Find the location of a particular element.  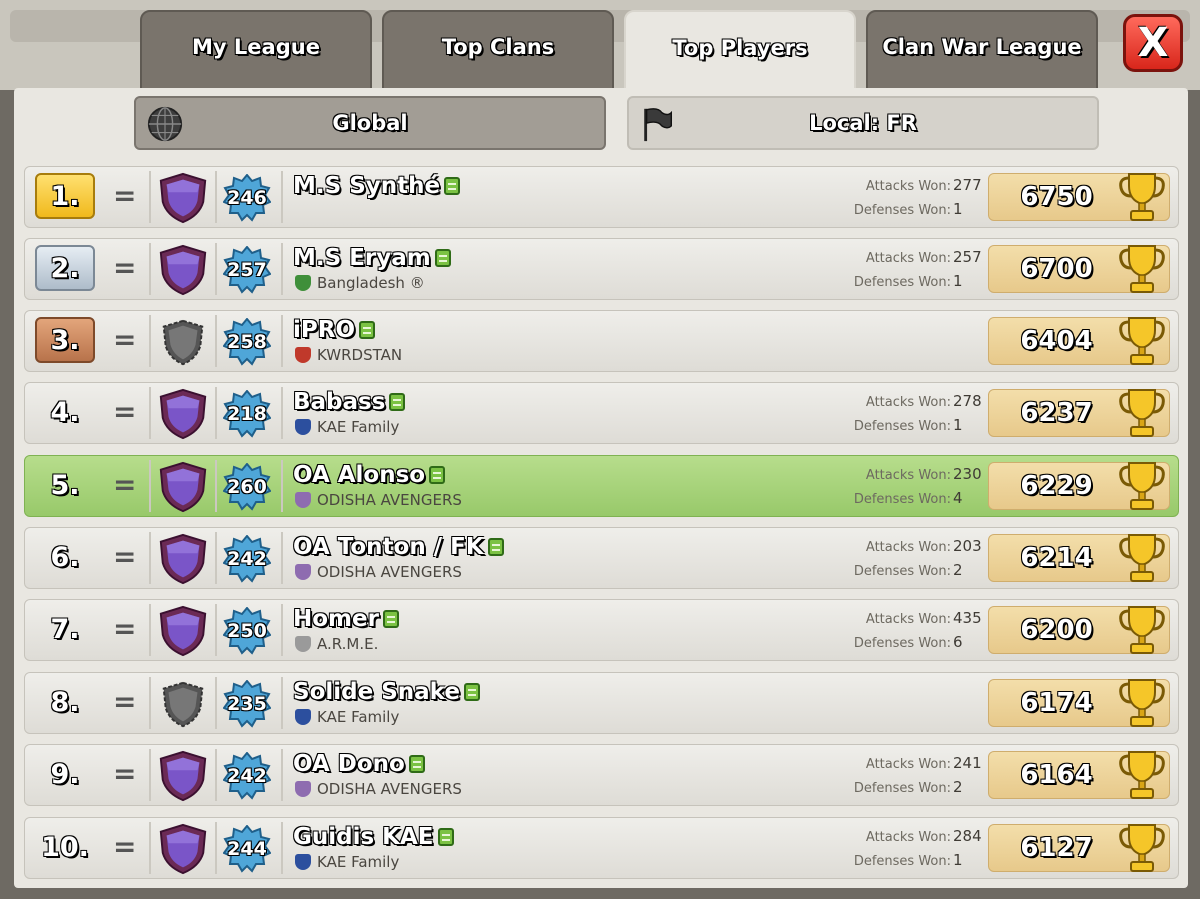

clan-label: Bangladesh ® is located at coordinates (371, 283).